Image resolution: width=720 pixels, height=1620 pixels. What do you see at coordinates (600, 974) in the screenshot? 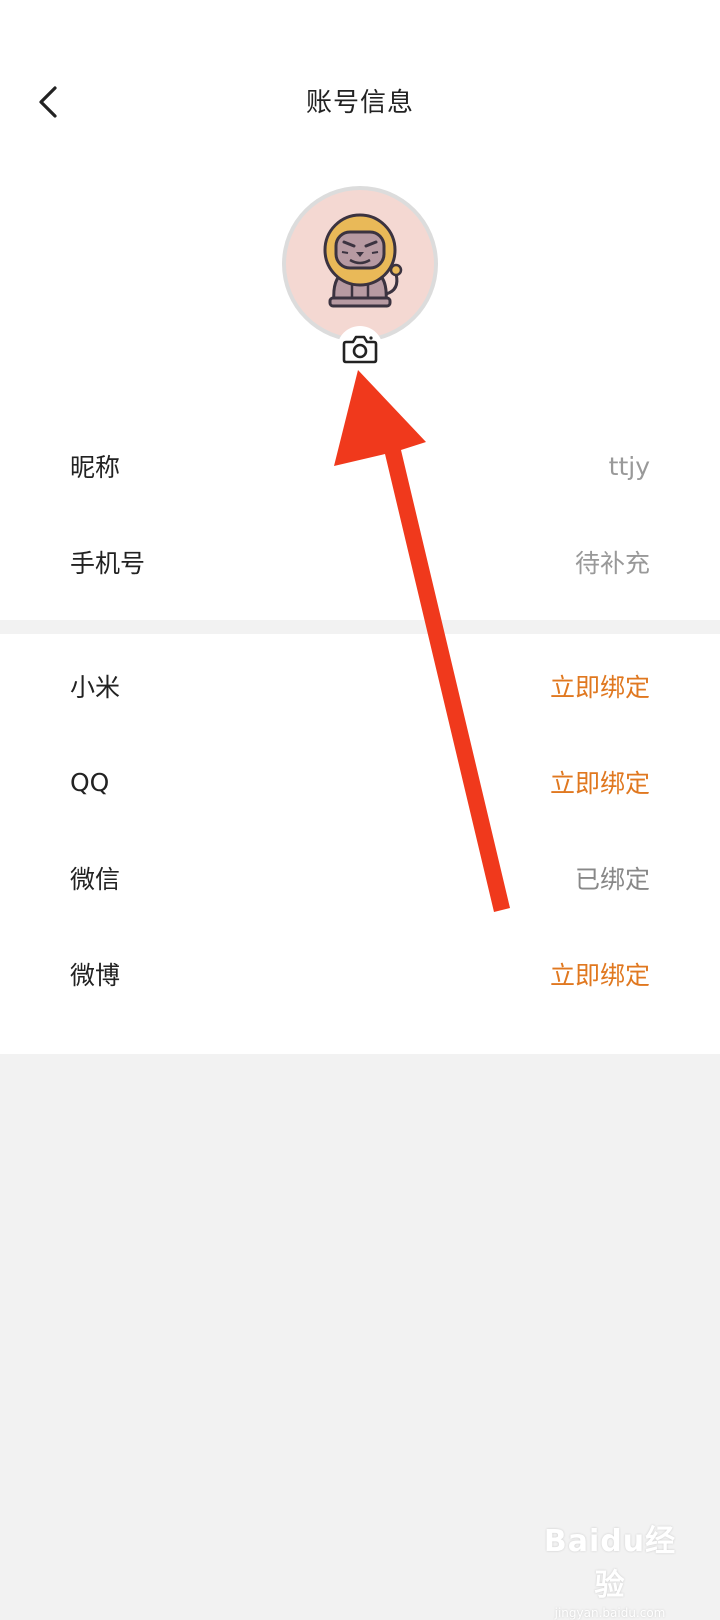
I see `bind-action-weibo: 立即绑定` at bounding box center [600, 974].